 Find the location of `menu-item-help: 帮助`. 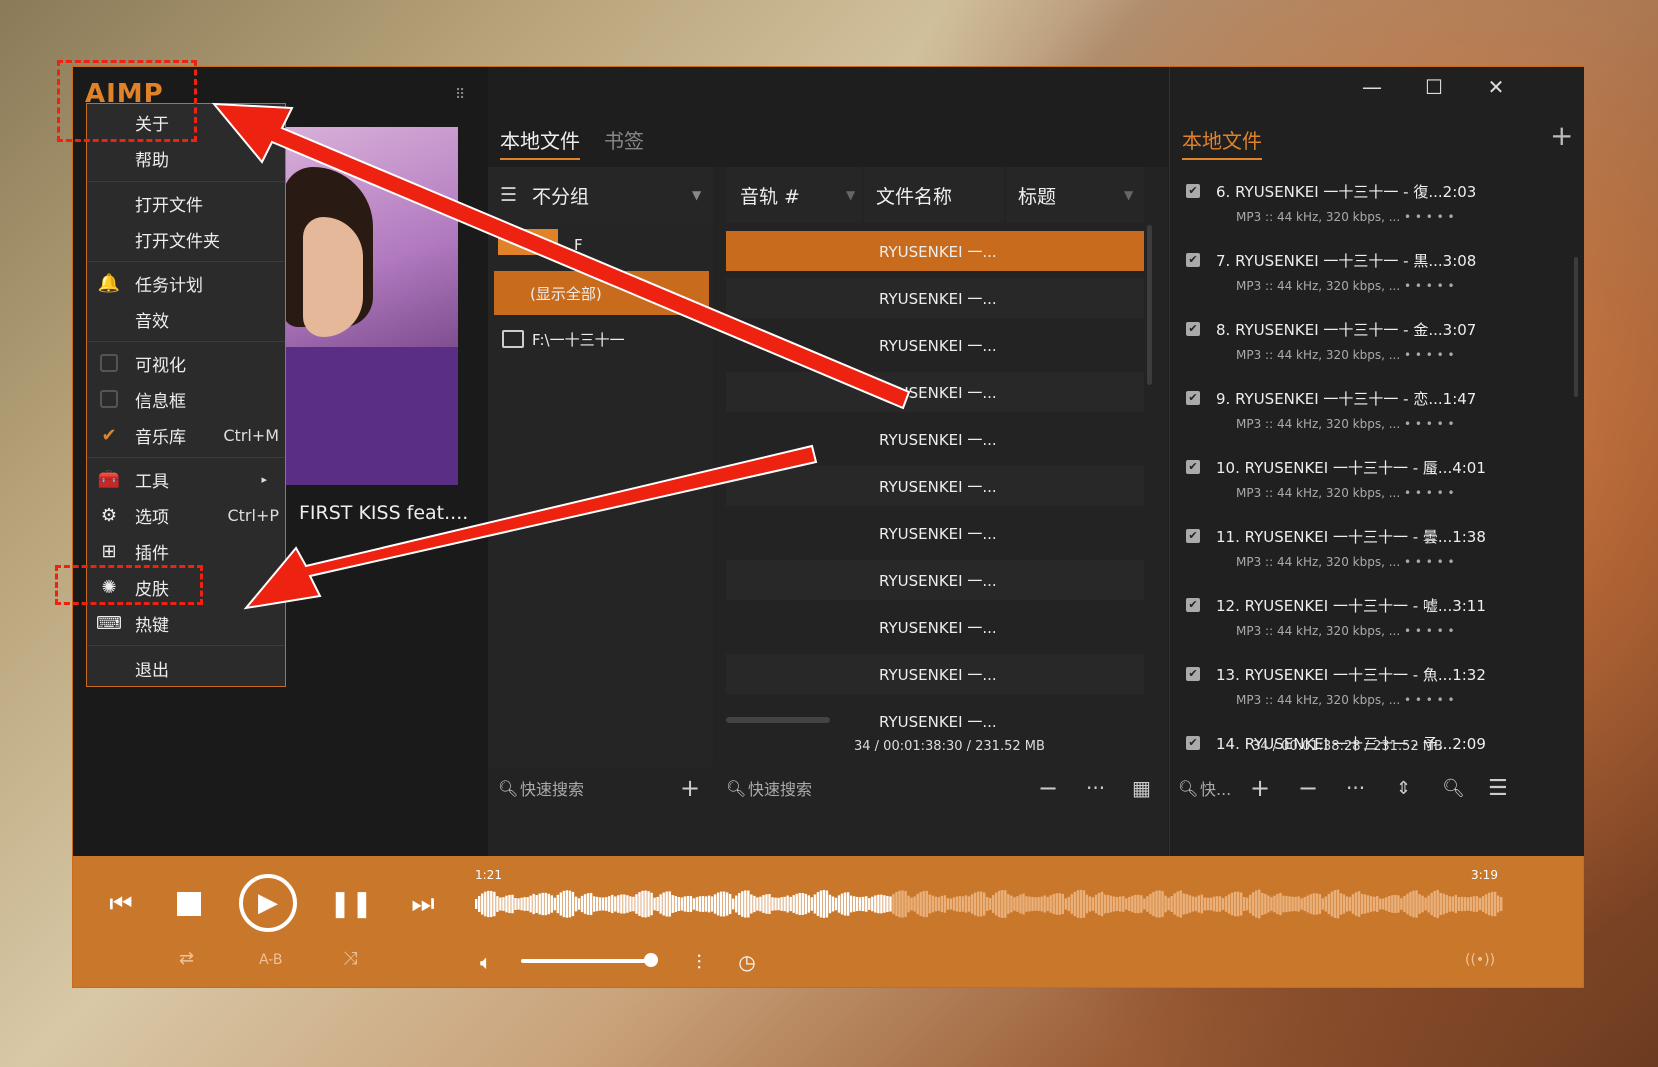

menu-item-help: 帮助 is located at coordinates (186, 158).